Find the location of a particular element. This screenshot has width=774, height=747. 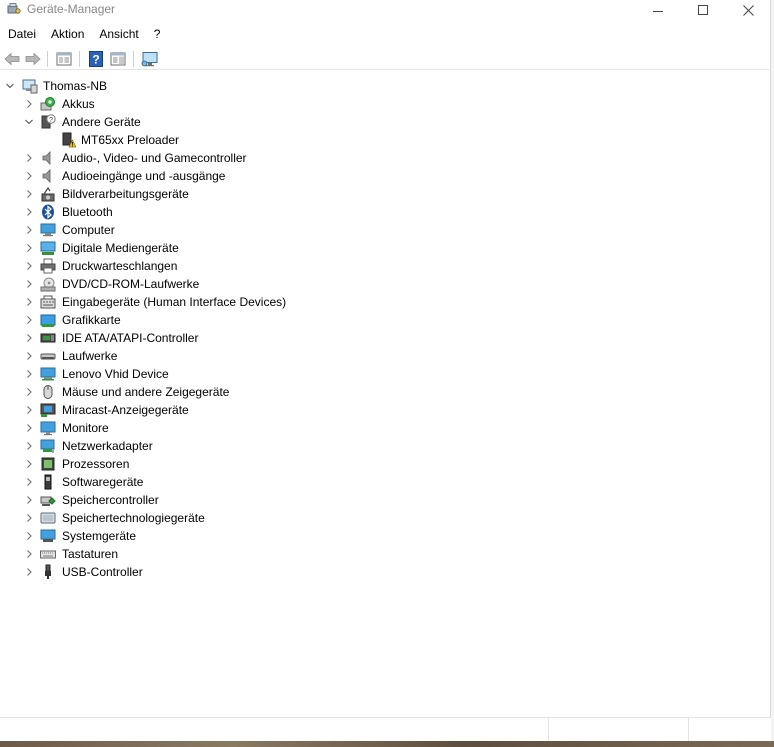

maximize-button is located at coordinates (703, 10).